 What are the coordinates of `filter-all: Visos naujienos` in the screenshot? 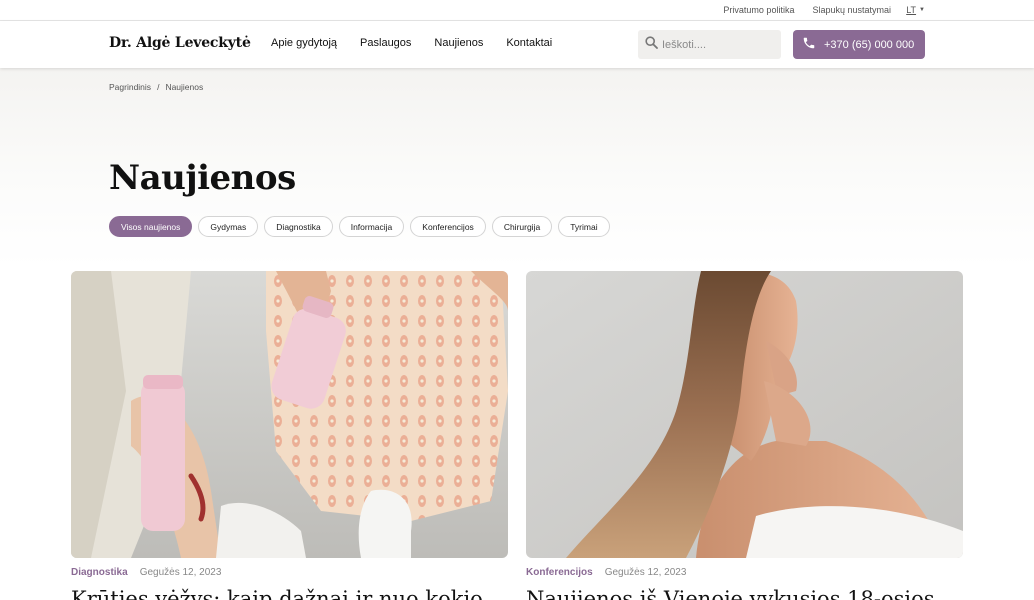 It's located at (151, 226).